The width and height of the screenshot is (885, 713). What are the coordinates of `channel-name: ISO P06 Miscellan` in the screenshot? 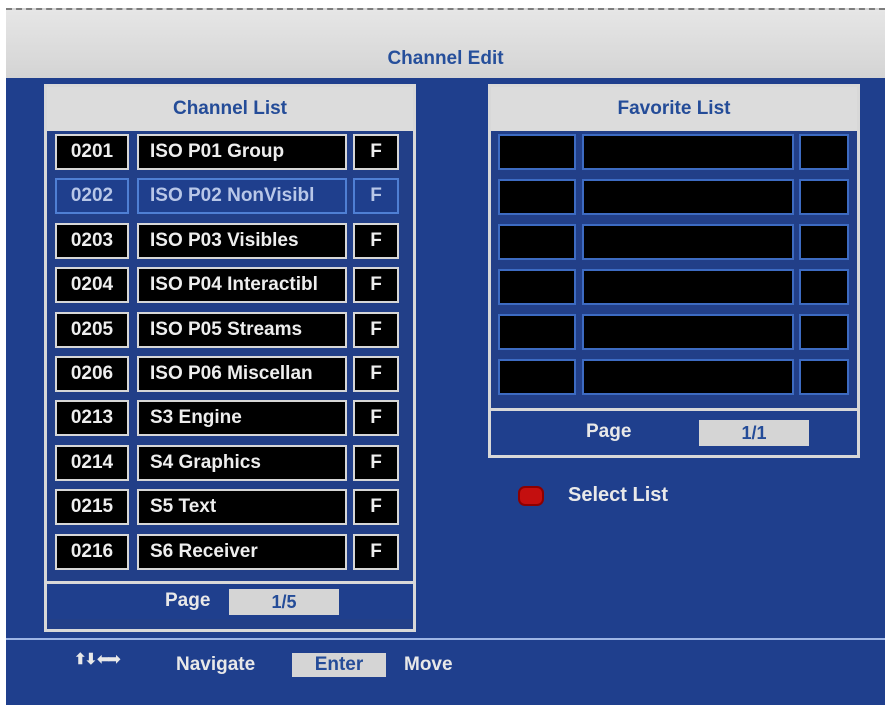 It's located at (242, 374).